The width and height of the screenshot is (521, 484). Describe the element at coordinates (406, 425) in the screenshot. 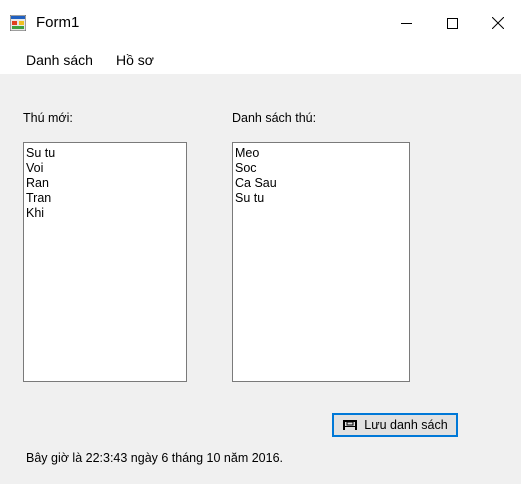

I see `save-list-label: Lưu danh sách` at that location.